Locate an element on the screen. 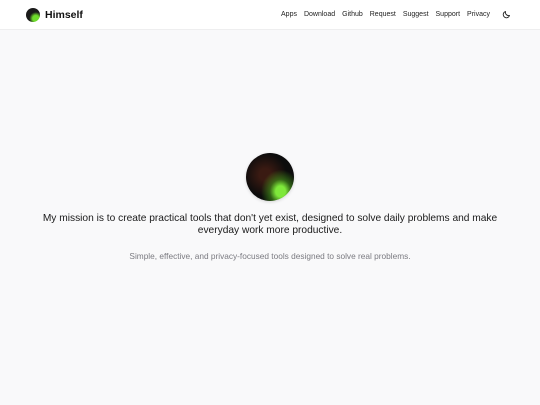 This screenshot has height=405, width=540. brand-name: Himself is located at coordinates (64, 14).